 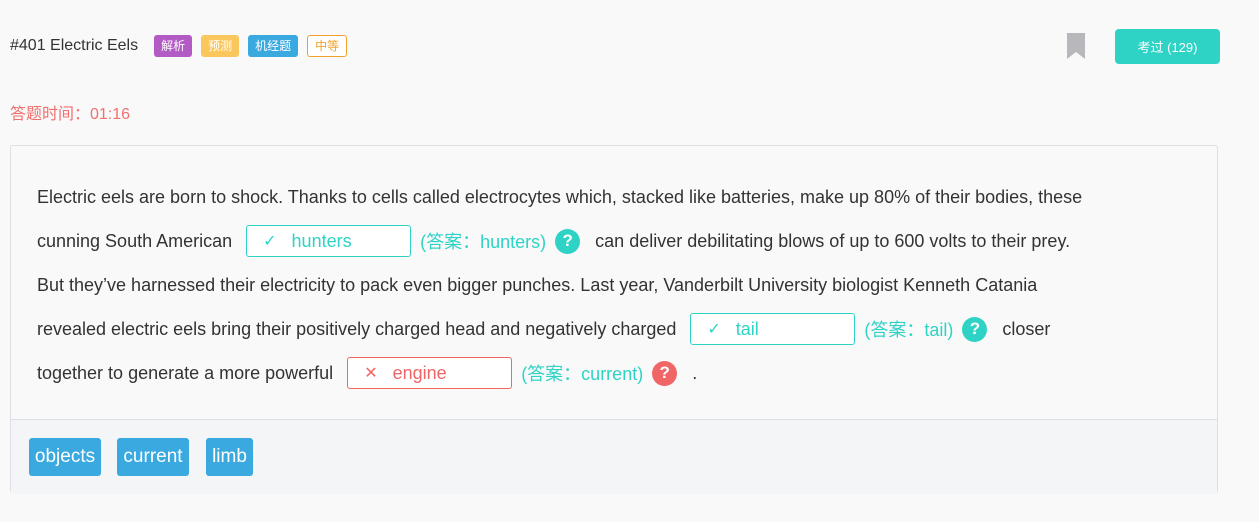 I want to click on blank-3-value: engine, so click(x=419, y=372).